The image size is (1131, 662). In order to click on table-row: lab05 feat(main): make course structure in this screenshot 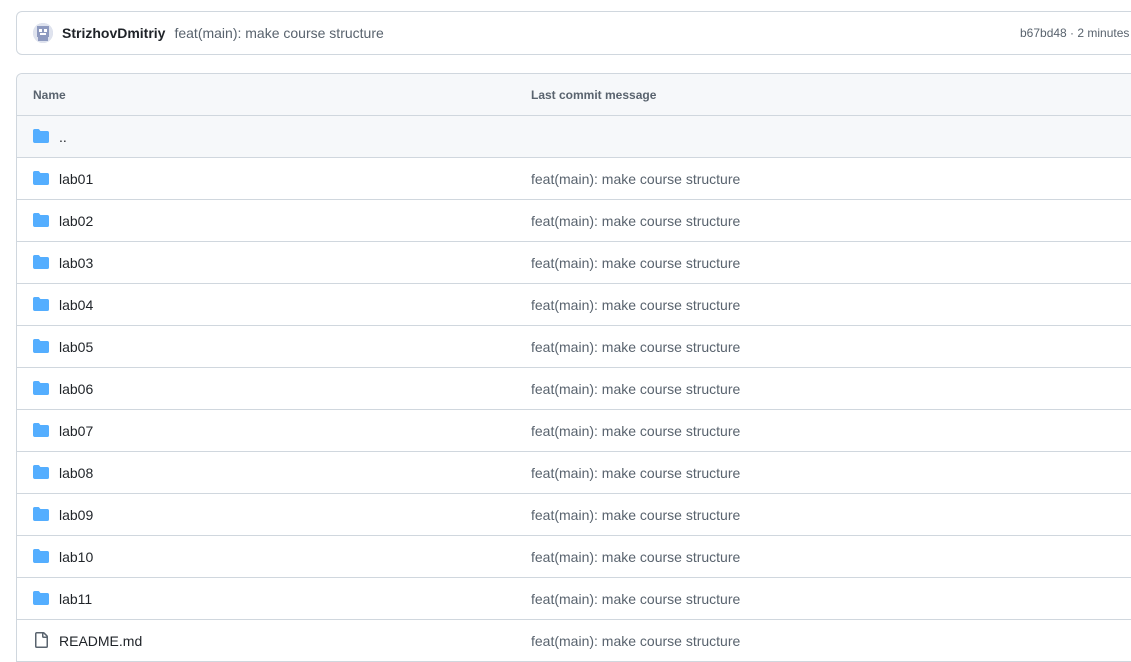, I will do `click(574, 347)`.